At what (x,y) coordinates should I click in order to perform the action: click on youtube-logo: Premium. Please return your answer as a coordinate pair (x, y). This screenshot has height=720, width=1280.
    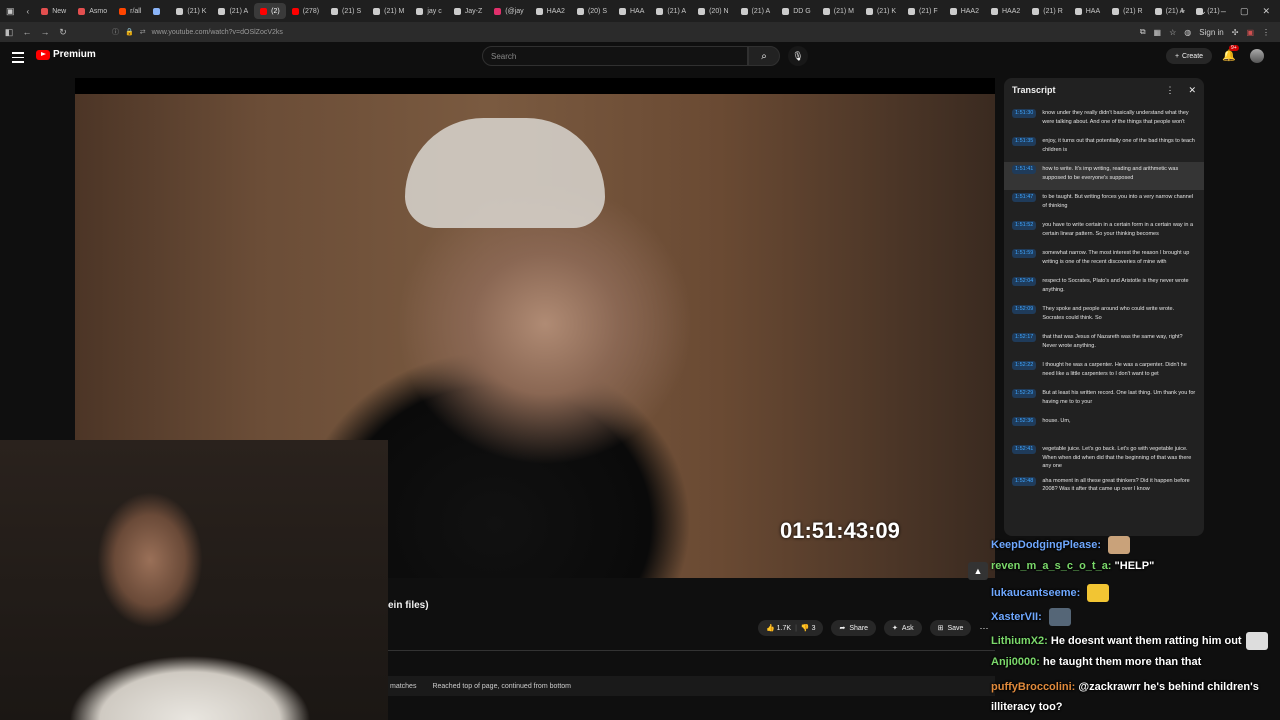
    Looking at the image, I should click on (66, 54).